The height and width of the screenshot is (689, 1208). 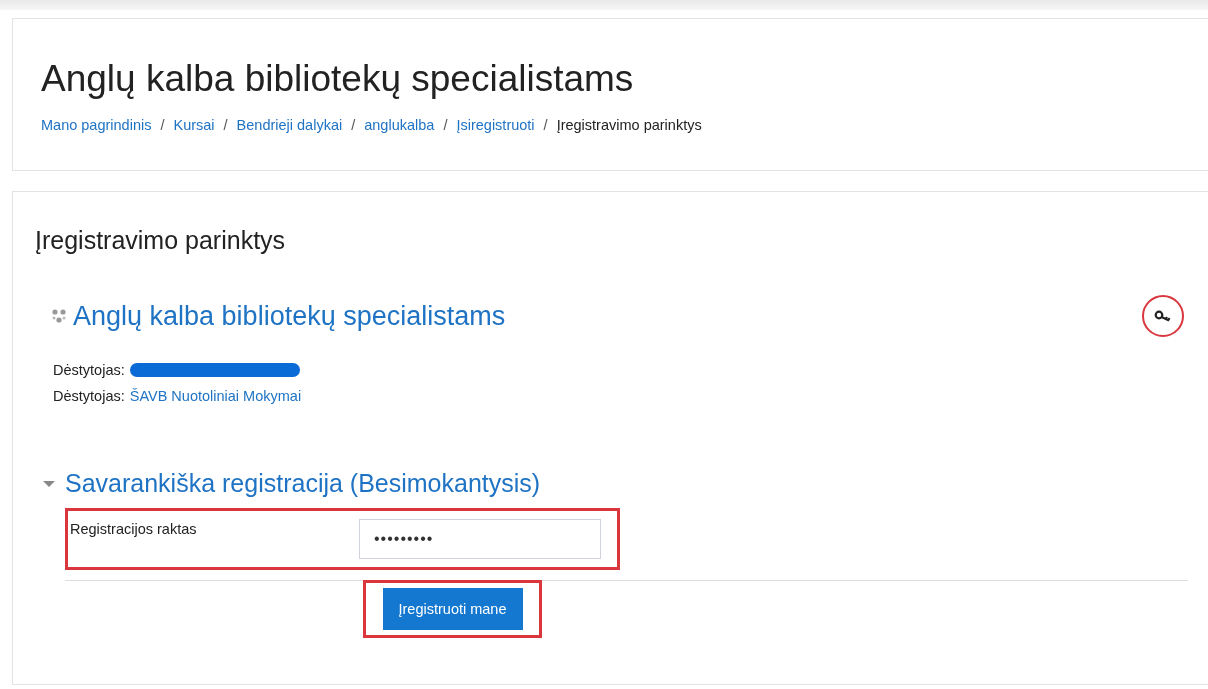 I want to click on breadcrumb-current: Įregistravimo parinktys, so click(x=629, y=125).